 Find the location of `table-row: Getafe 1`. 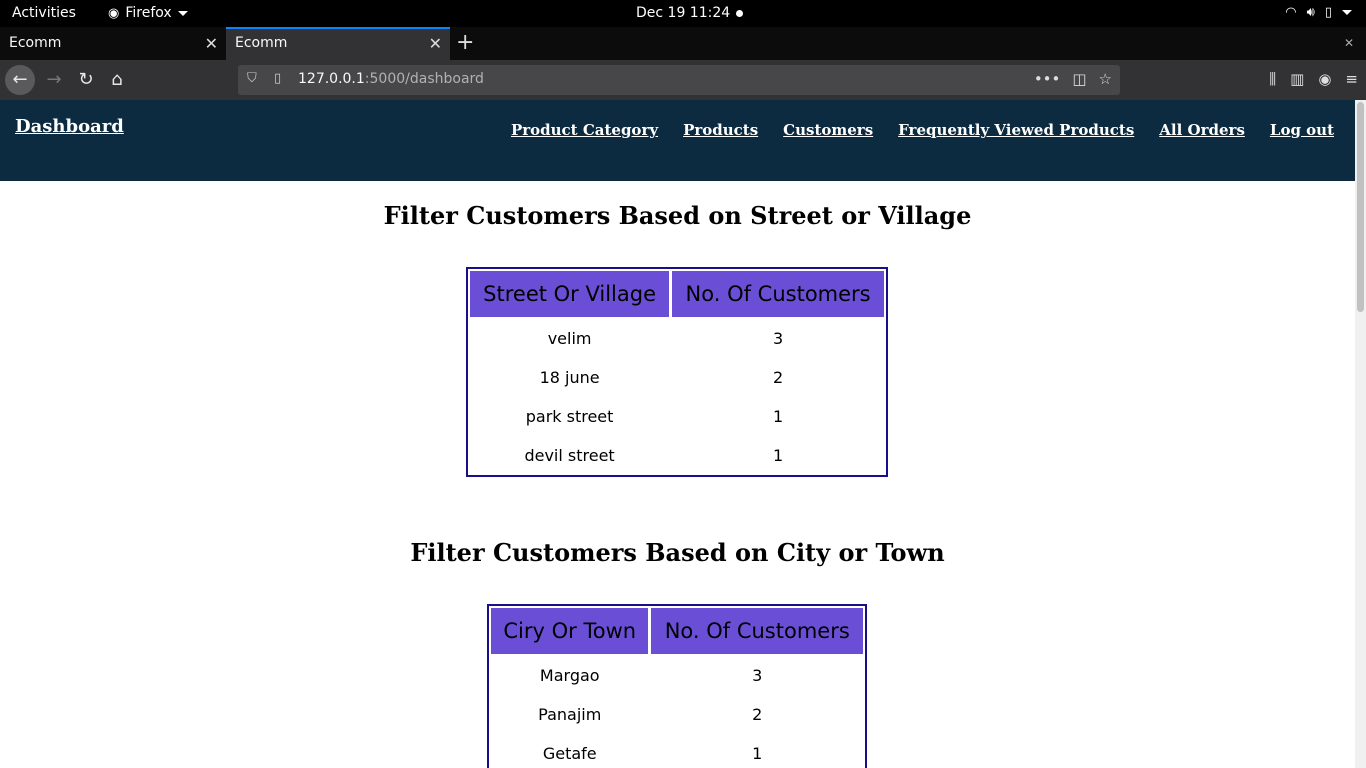

table-row: Getafe 1 is located at coordinates (677, 751).